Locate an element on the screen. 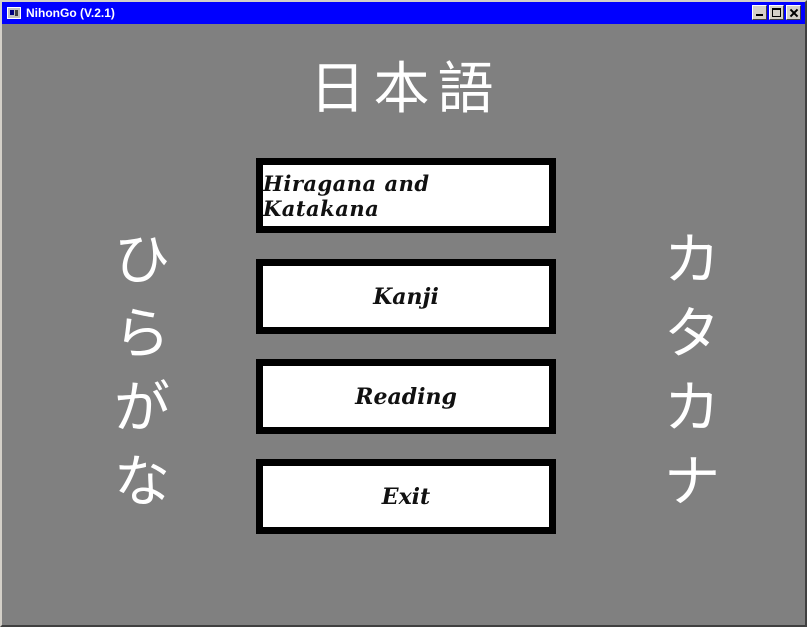 This screenshot has height=627, width=807. katakana-char: タ is located at coordinates (692, 334).